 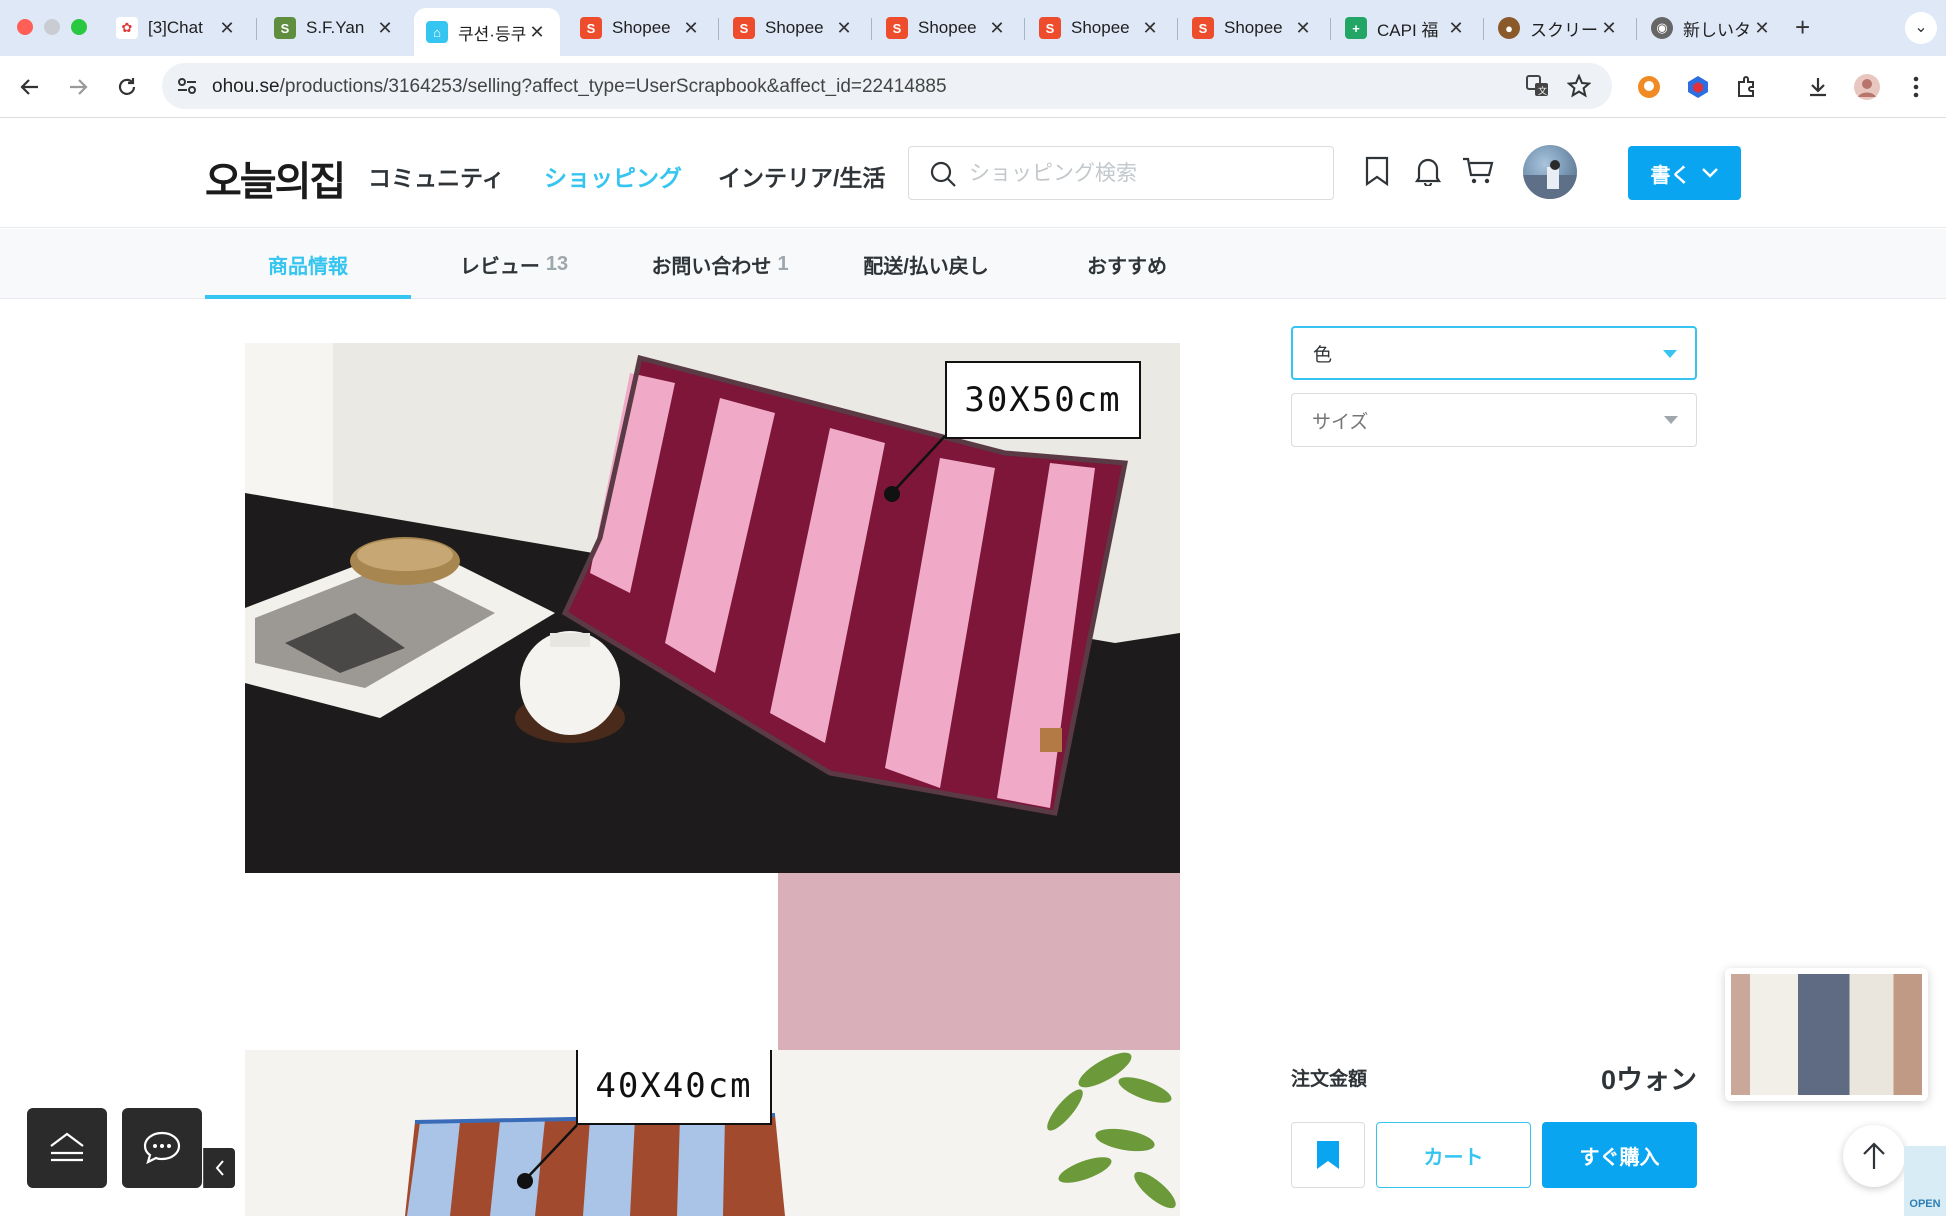 I want to click on star-icon, so click(x=1579, y=86).